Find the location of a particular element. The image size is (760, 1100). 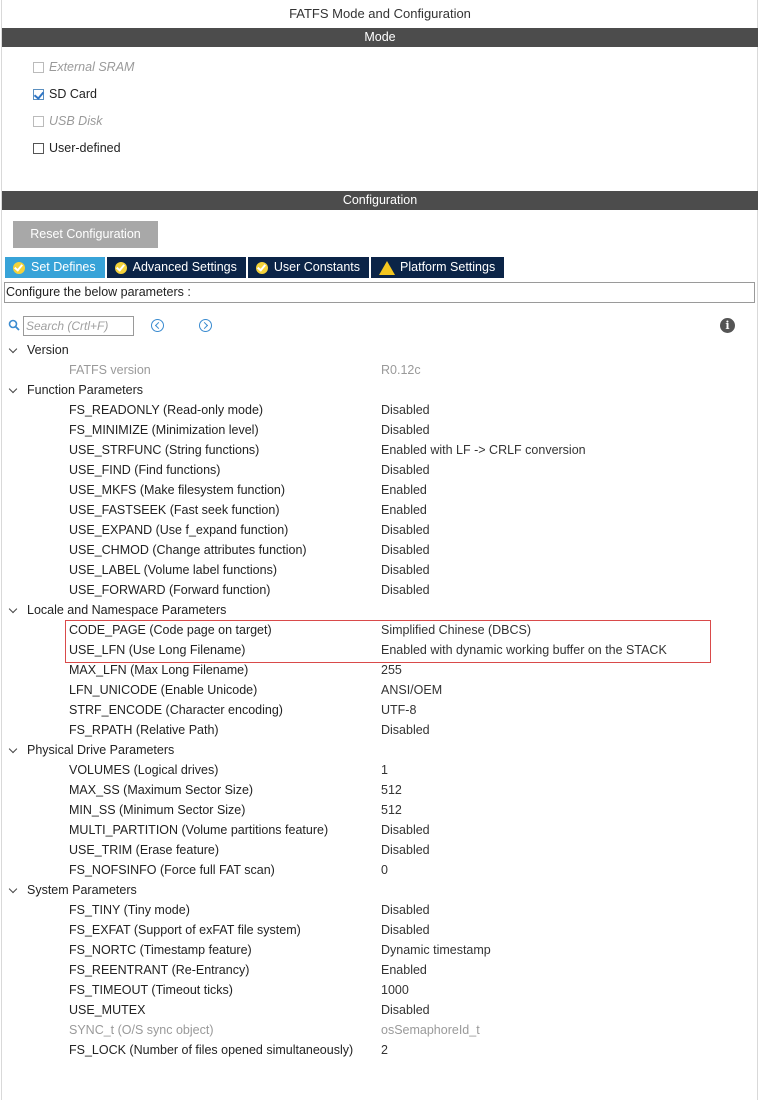

mode-user-defined: User-defined is located at coordinates (77, 148).